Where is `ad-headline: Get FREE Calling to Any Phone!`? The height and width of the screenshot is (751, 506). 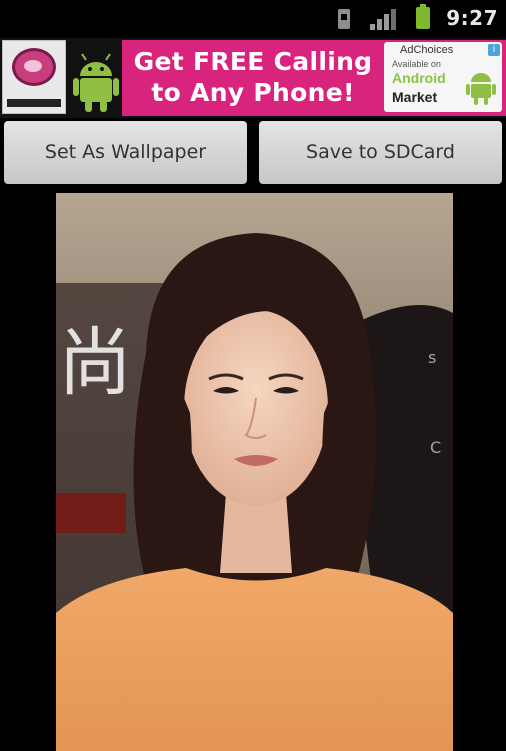 ad-headline: Get FREE Calling to Any Phone! is located at coordinates (253, 77).